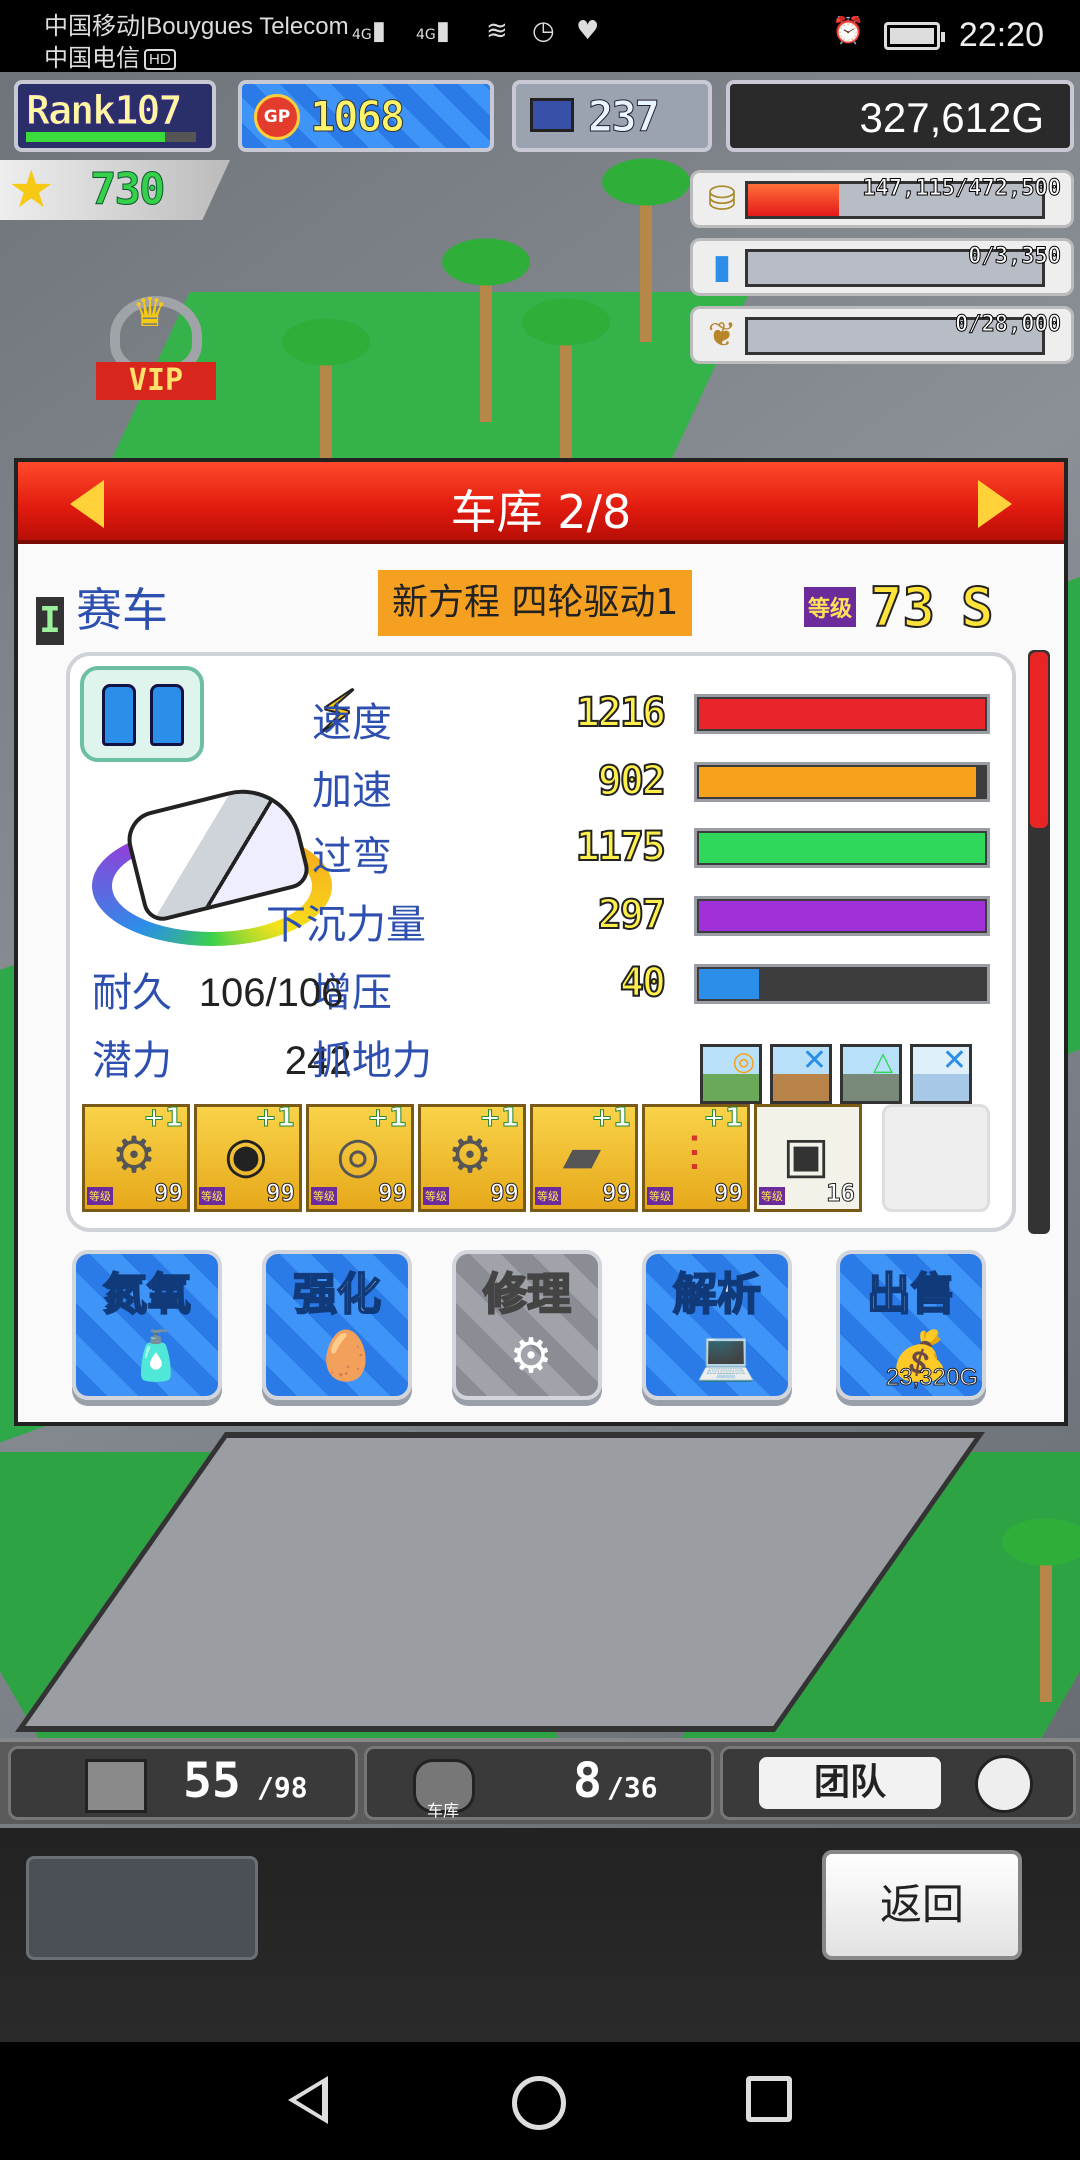  Describe the element at coordinates (882, 335) in the screenshot. I see `resource-wheat: ❦ 0/28,000` at that location.